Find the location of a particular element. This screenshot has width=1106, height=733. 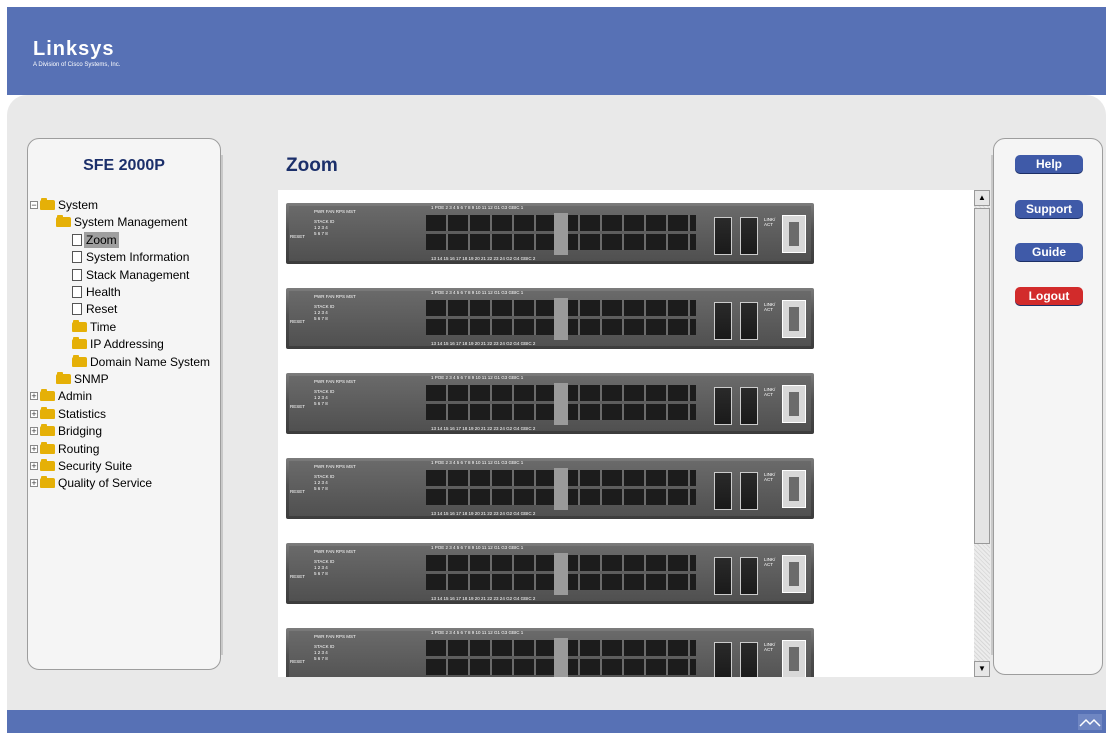

tree-item: − System is located at coordinates (65, 205).